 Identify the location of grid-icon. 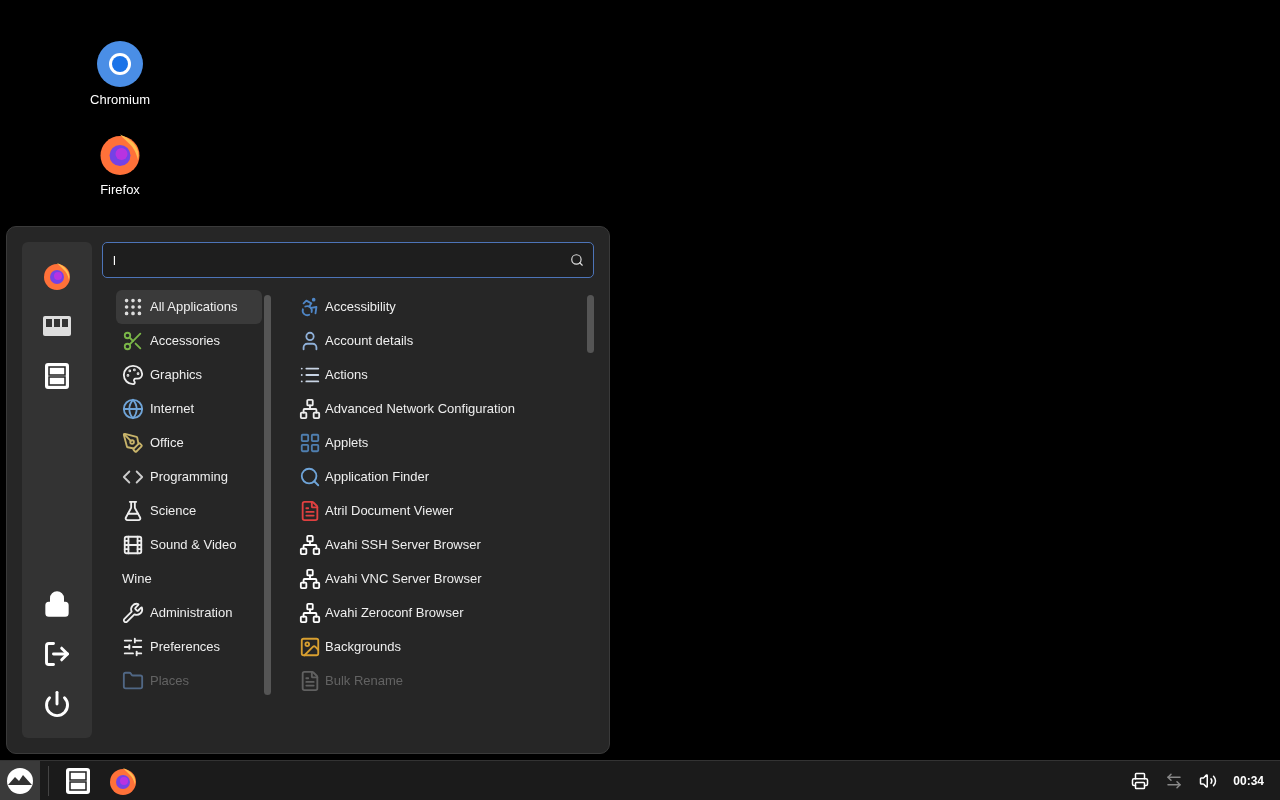
(133, 307).